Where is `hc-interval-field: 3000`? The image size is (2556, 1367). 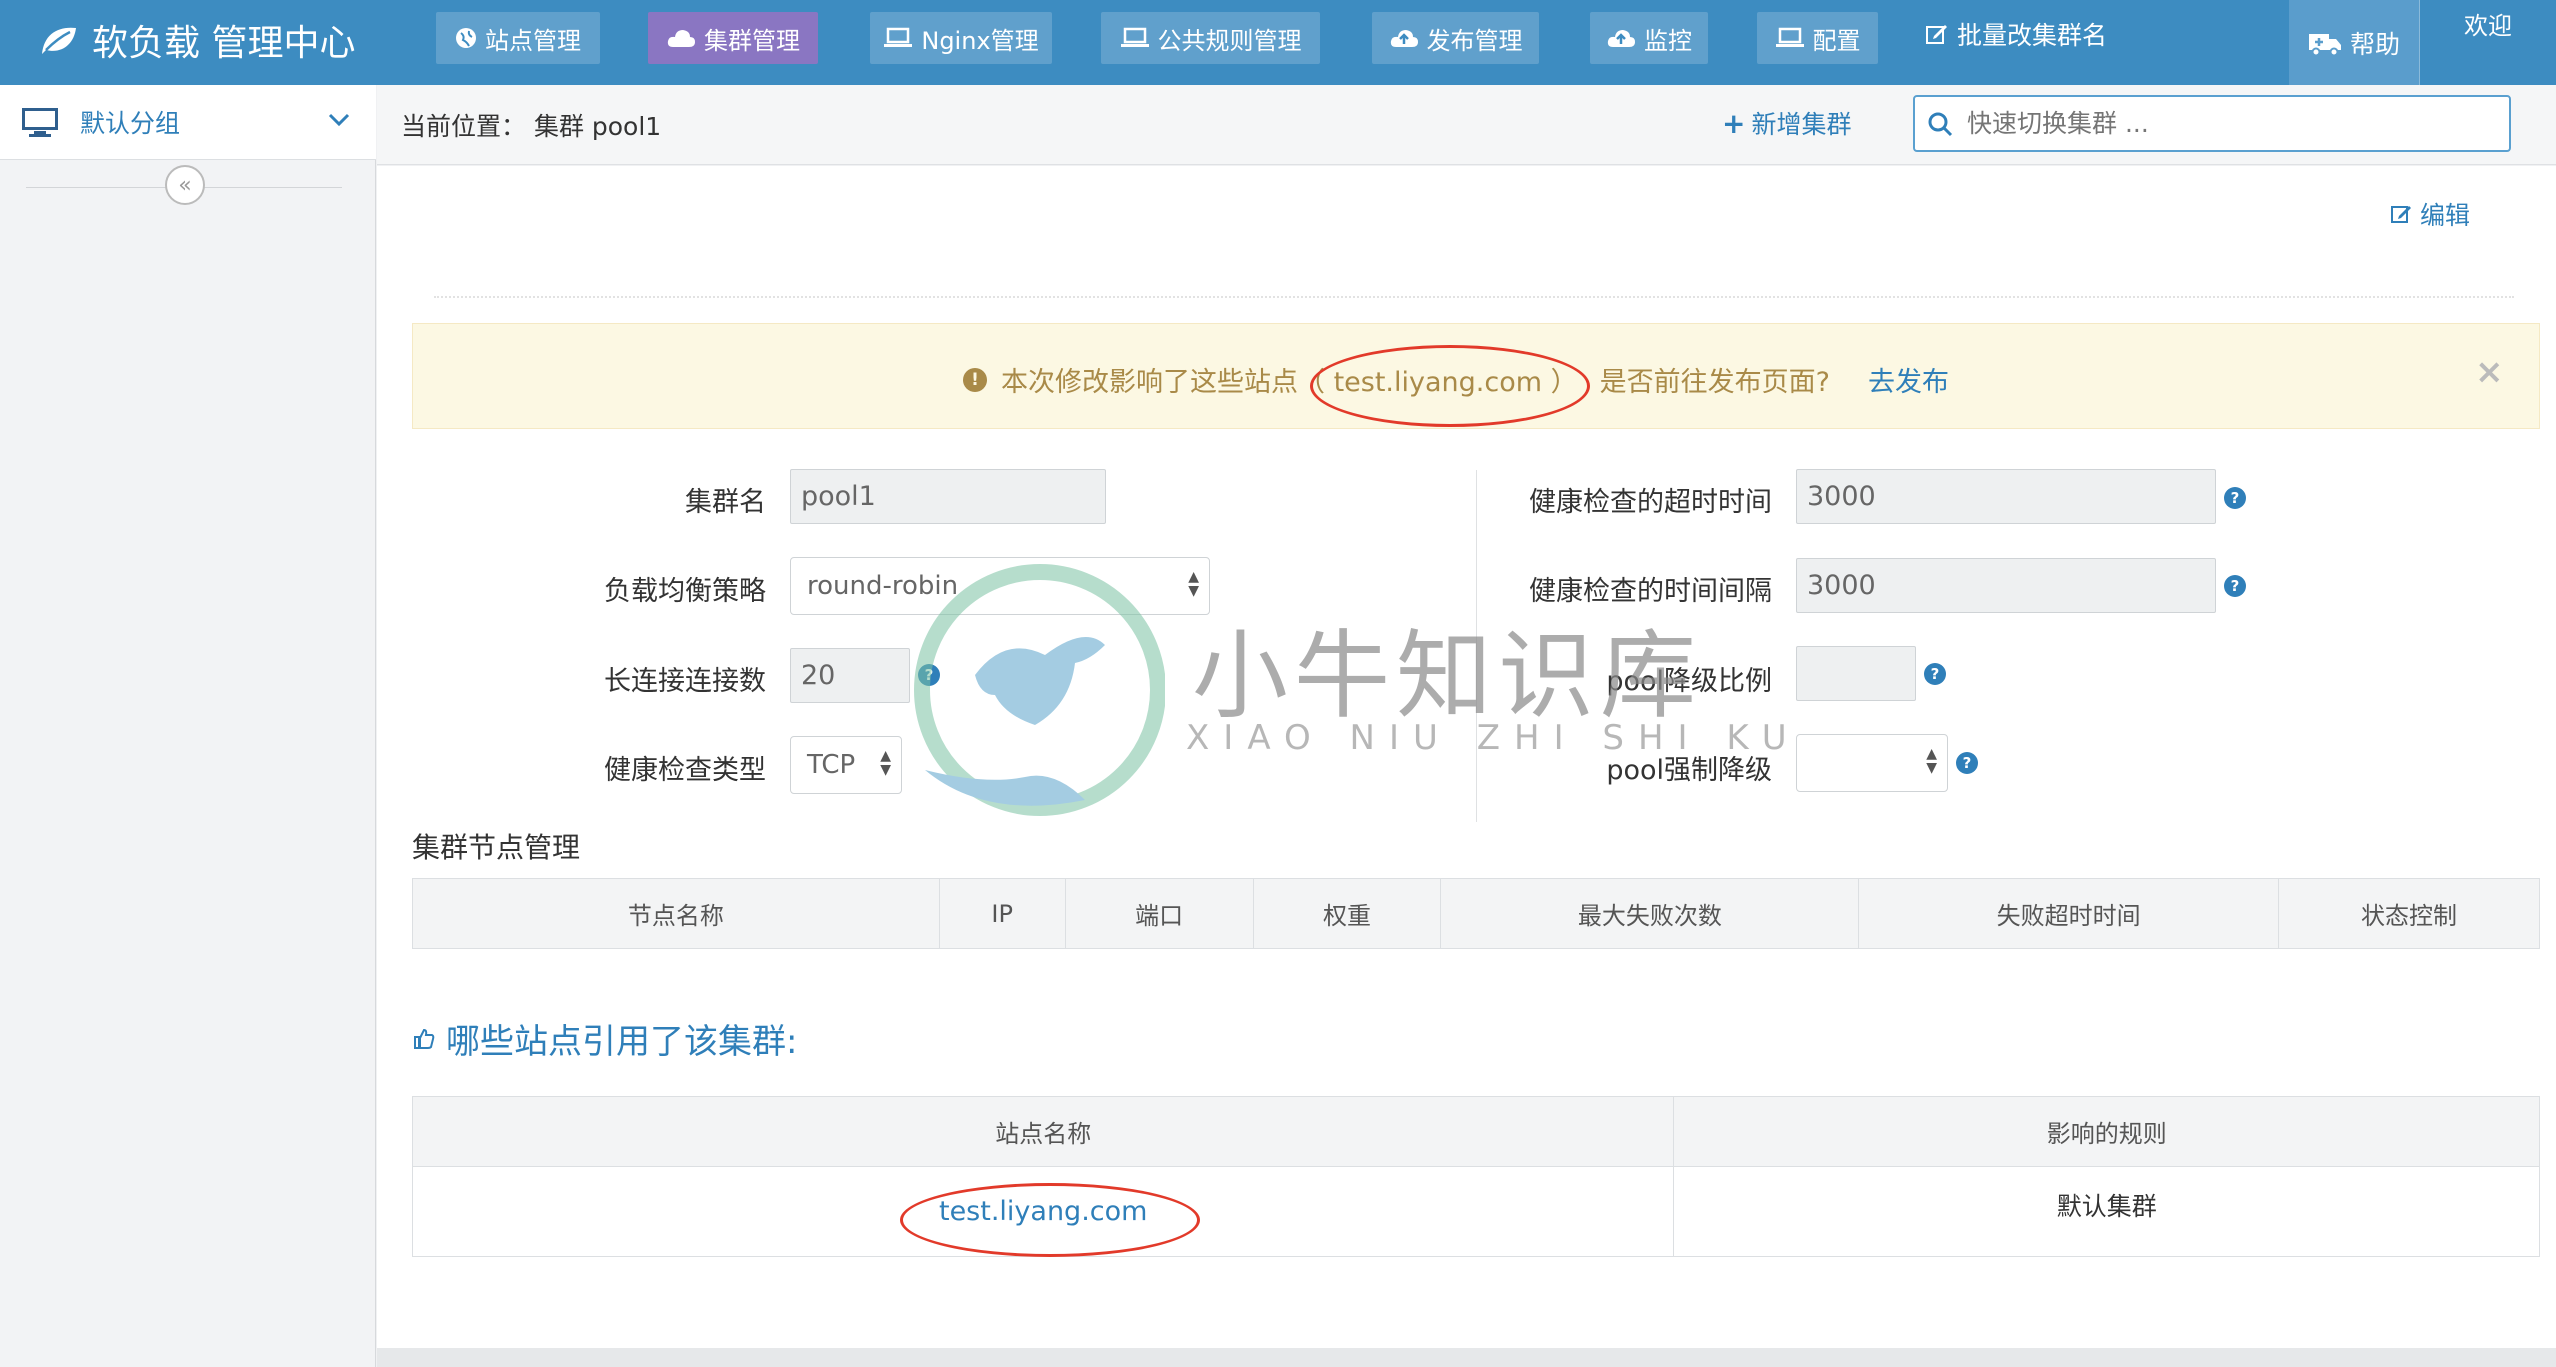 hc-interval-field: 3000 is located at coordinates (2006, 585).